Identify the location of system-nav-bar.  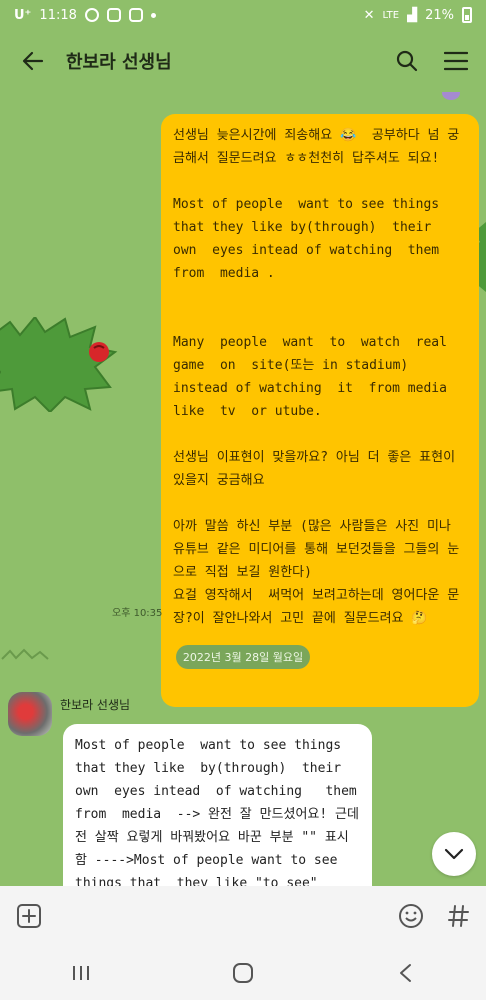
(243, 973).